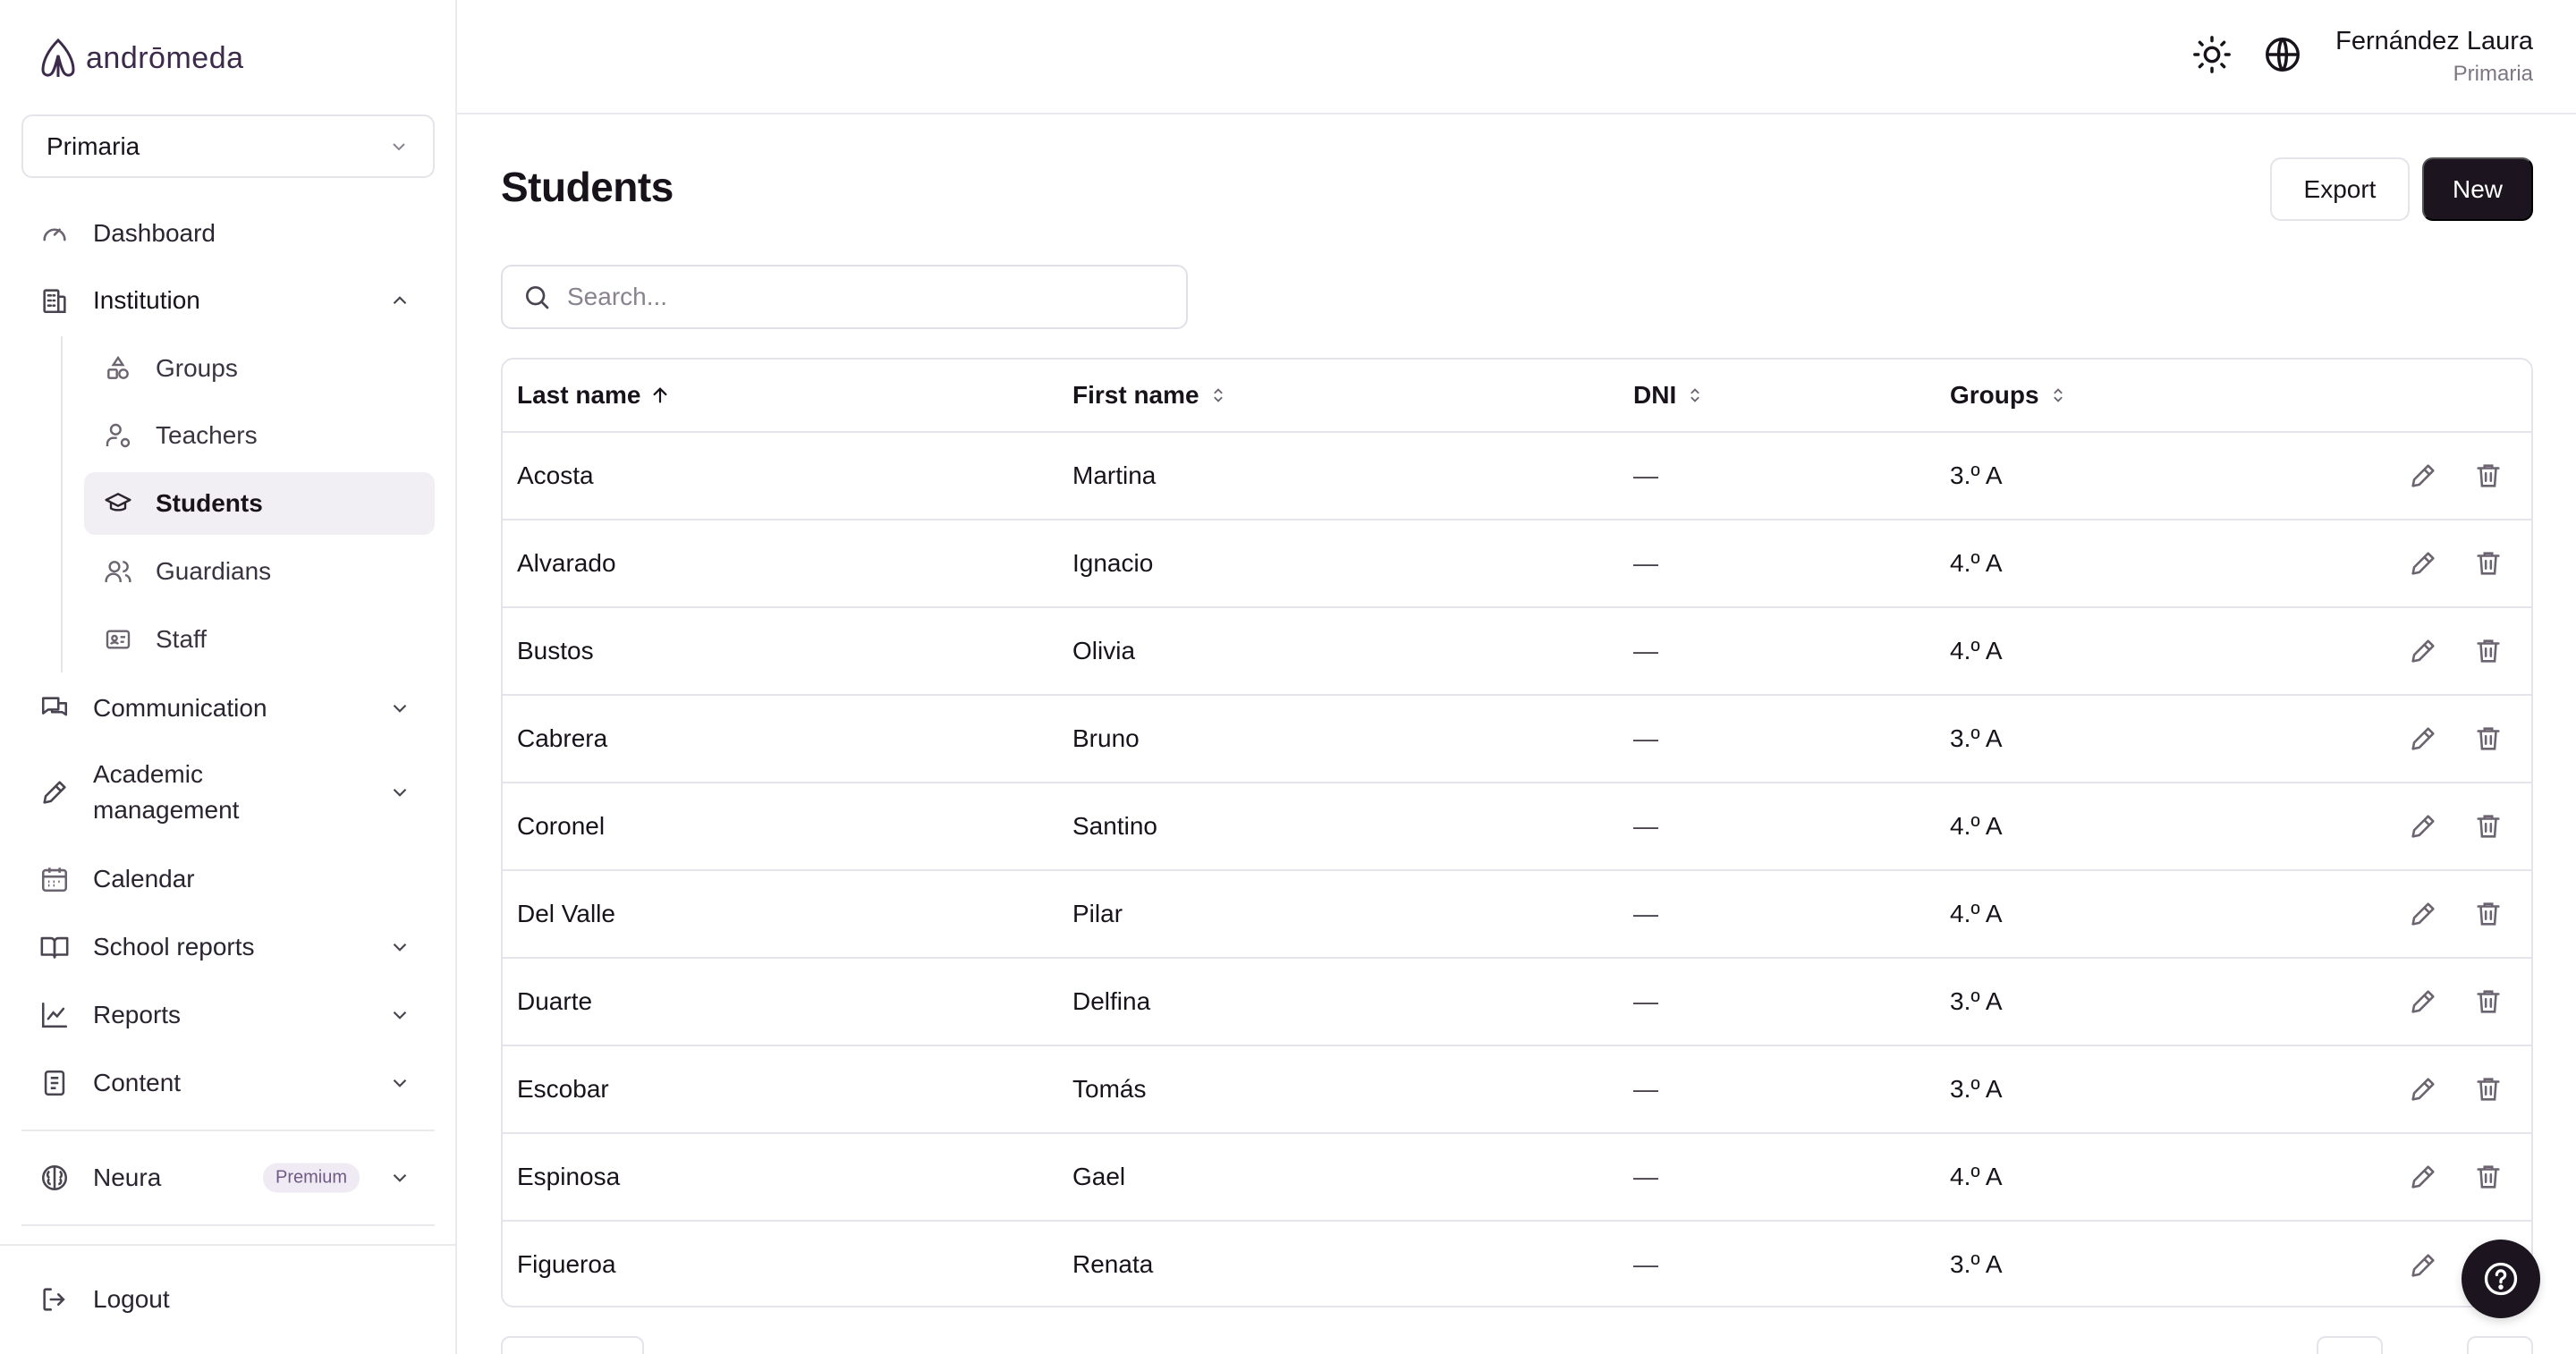 The width and height of the screenshot is (2576, 1354). I want to click on nav-reports-label: Reports, so click(137, 1014).